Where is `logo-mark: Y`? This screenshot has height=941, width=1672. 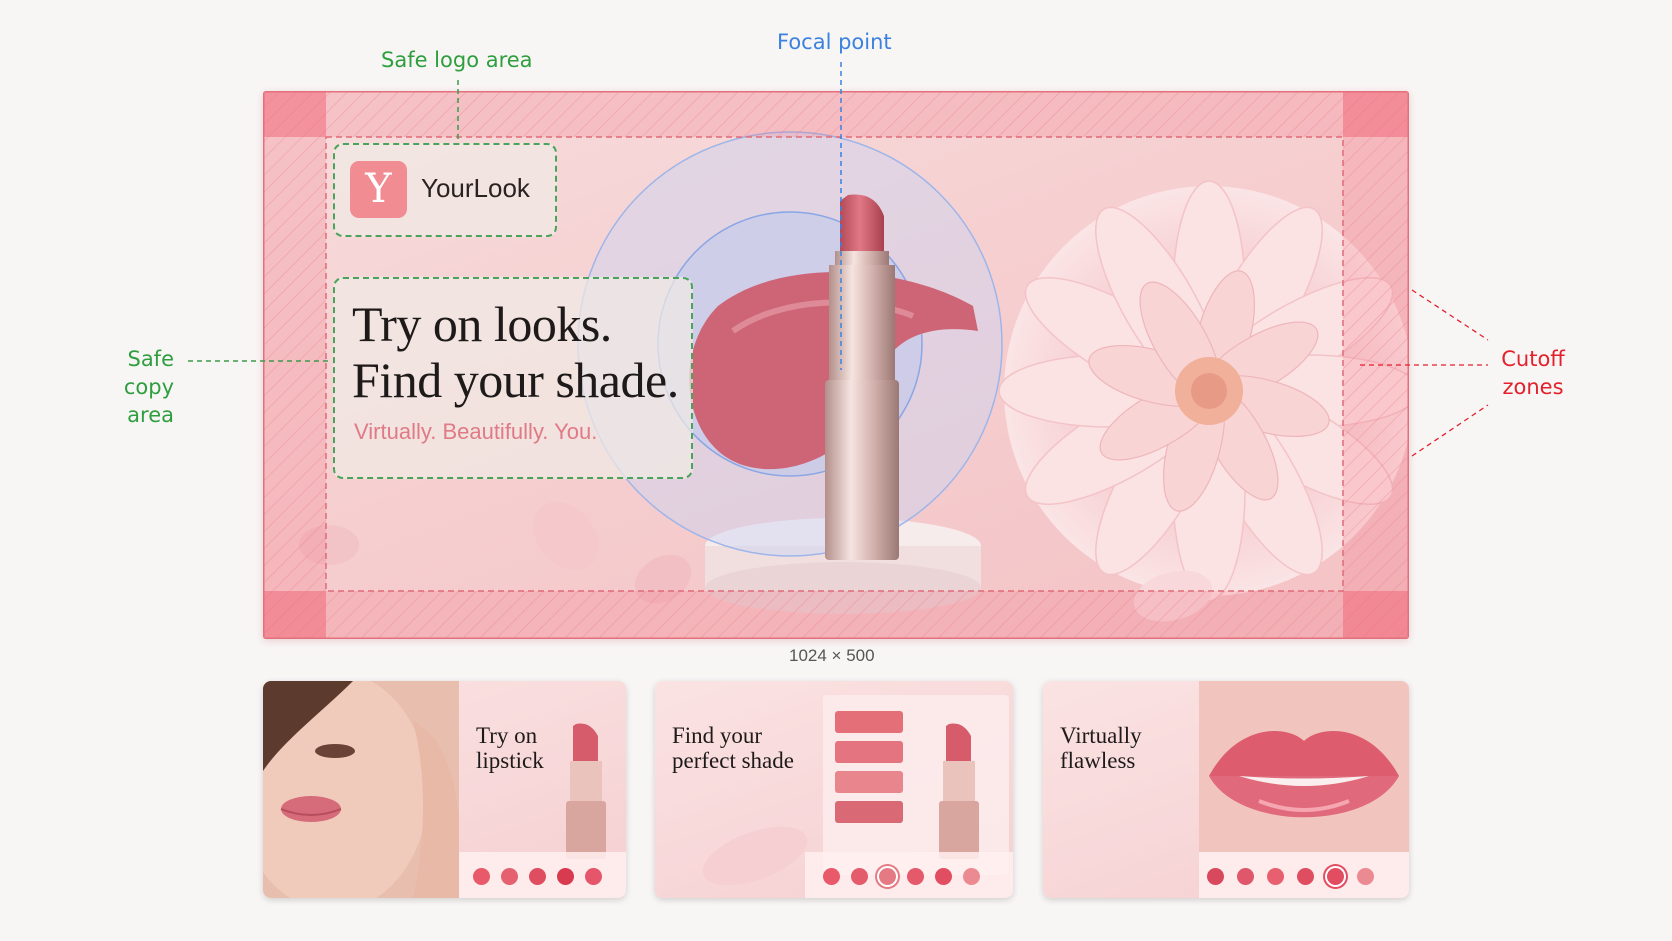 logo-mark: Y is located at coordinates (378, 189).